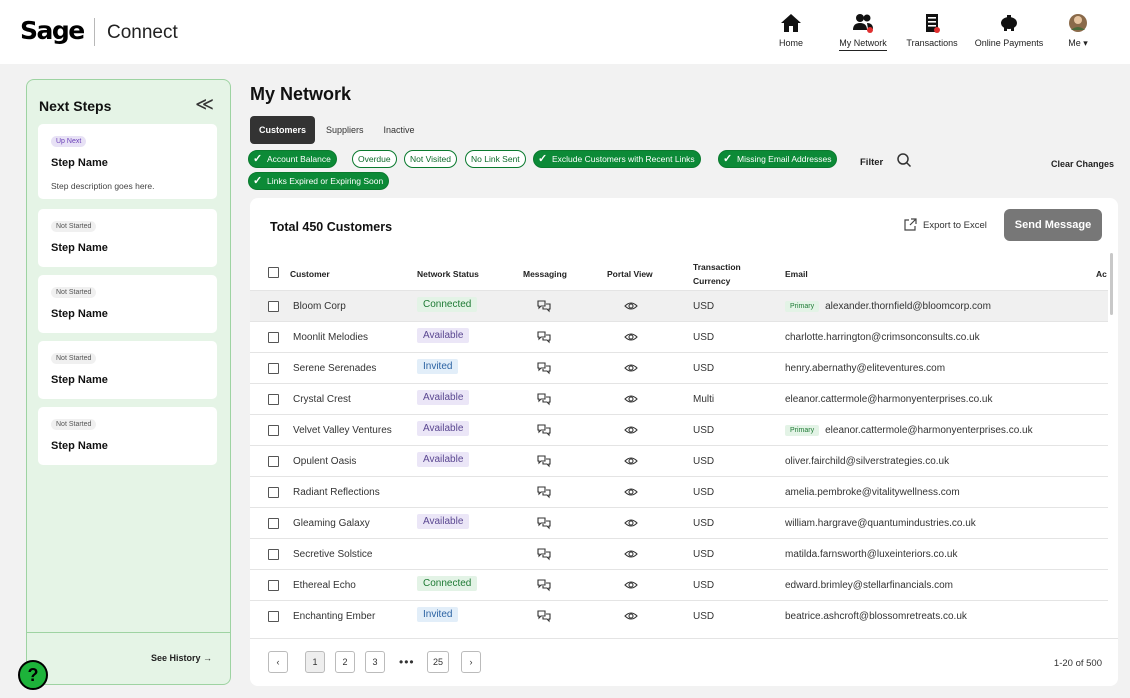 The height and width of the screenshot is (698, 1130). Describe the element at coordinates (283, 130) in the screenshot. I see `tab-customers: Customers` at that location.